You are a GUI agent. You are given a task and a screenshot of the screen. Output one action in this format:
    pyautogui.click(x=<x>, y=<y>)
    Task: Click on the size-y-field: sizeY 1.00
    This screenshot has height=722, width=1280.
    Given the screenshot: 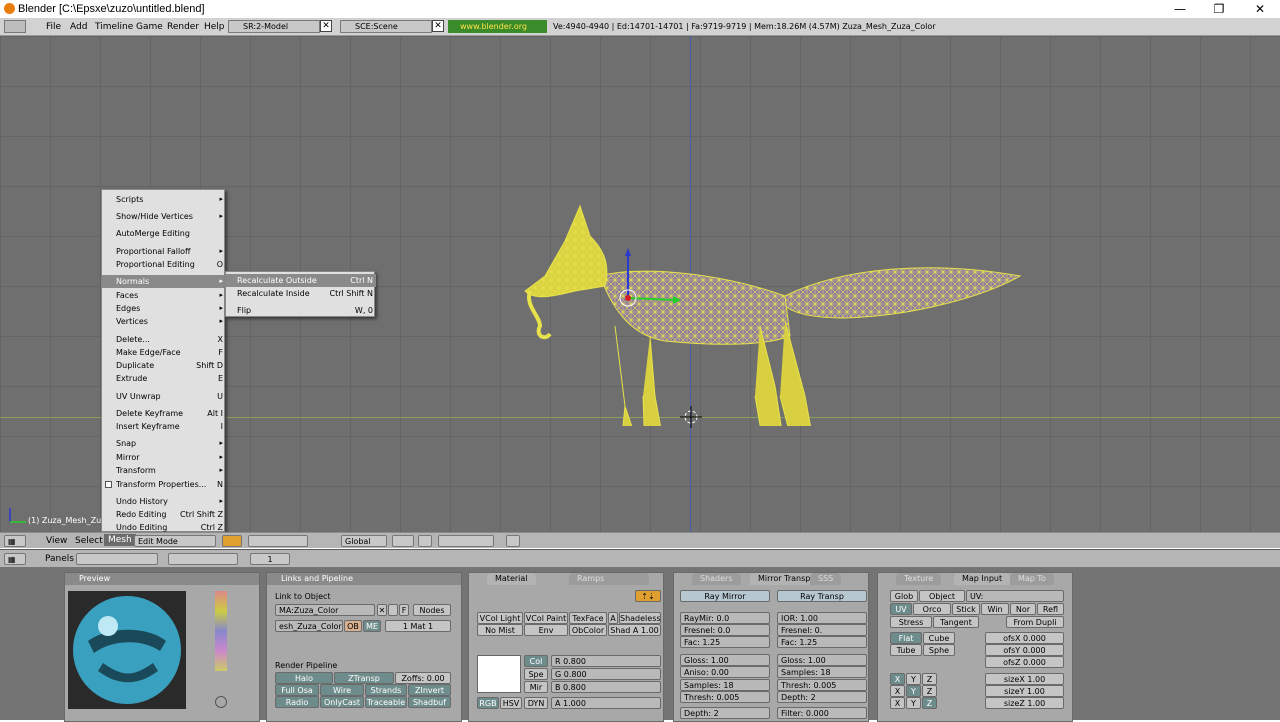 What is the action you would take?
    pyautogui.click(x=1024, y=691)
    